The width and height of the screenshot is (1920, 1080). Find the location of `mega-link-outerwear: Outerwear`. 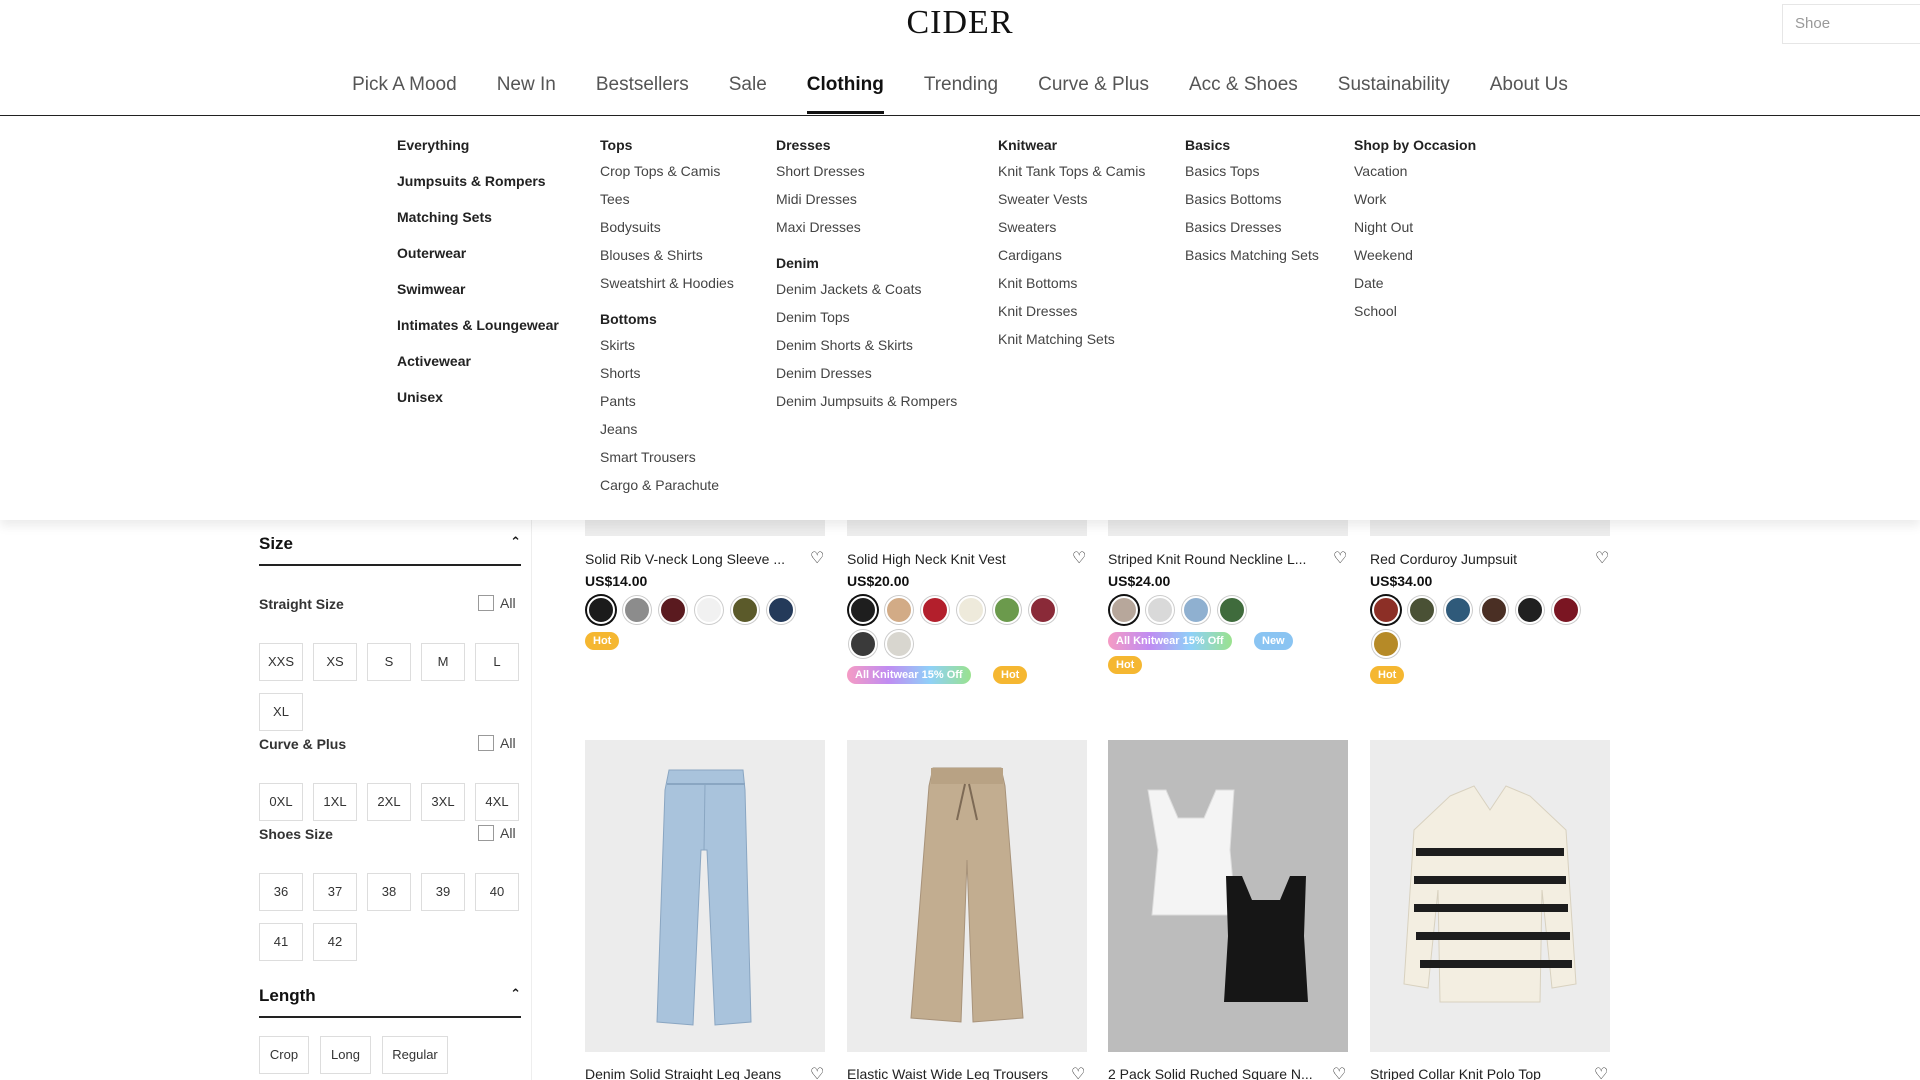

mega-link-outerwear: Outerwear is located at coordinates (478, 263).